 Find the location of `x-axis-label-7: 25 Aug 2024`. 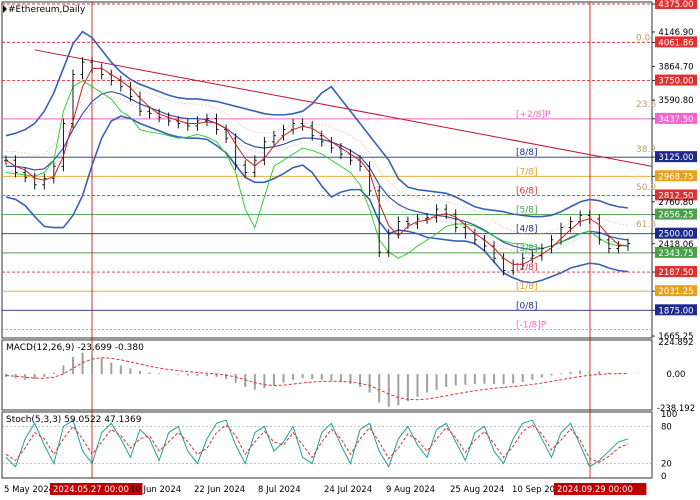

x-axis-label-7: 25 Aug 2024 is located at coordinates (477, 490).